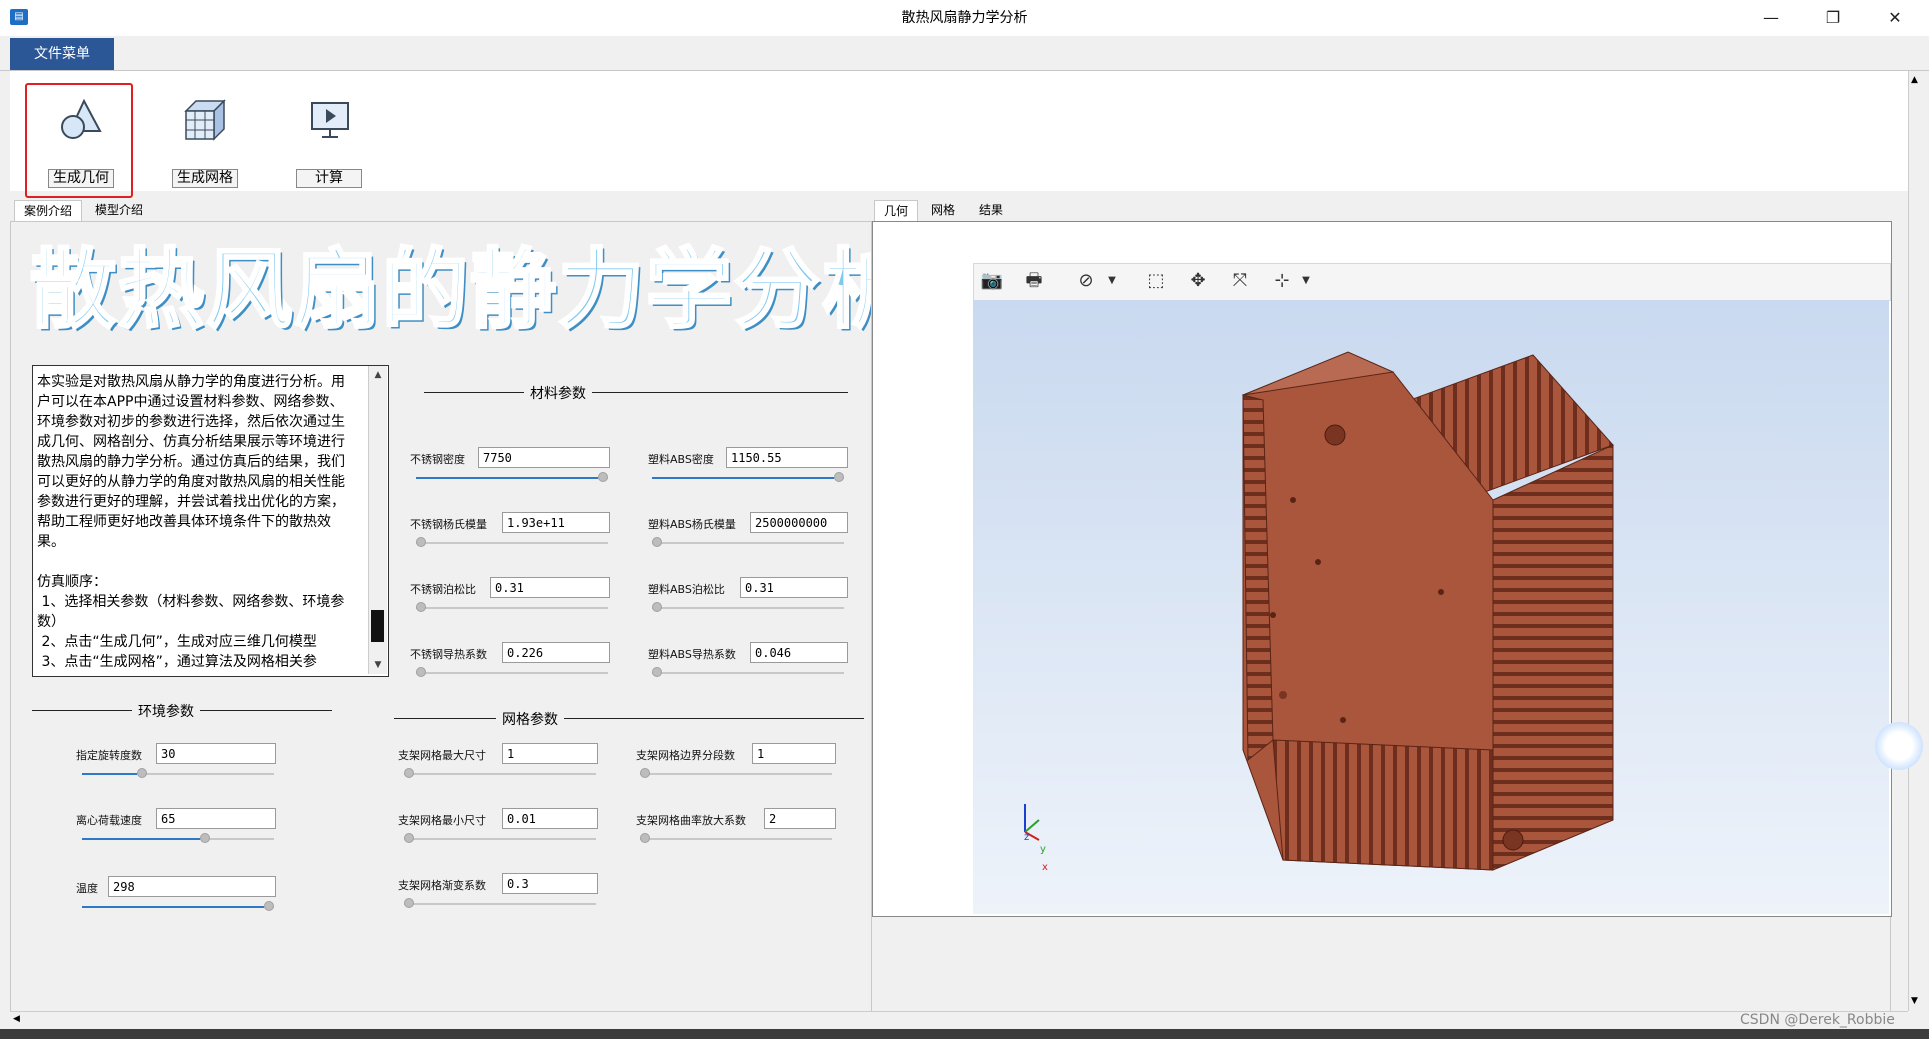 This screenshot has width=1929, height=1039. What do you see at coordinates (657, 542) in the screenshot?
I see `abs-youngs-slider-thumb` at bounding box center [657, 542].